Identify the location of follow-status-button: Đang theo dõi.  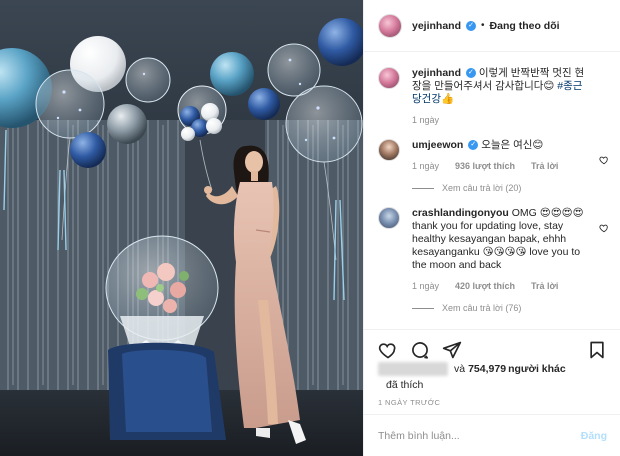
(525, 26).